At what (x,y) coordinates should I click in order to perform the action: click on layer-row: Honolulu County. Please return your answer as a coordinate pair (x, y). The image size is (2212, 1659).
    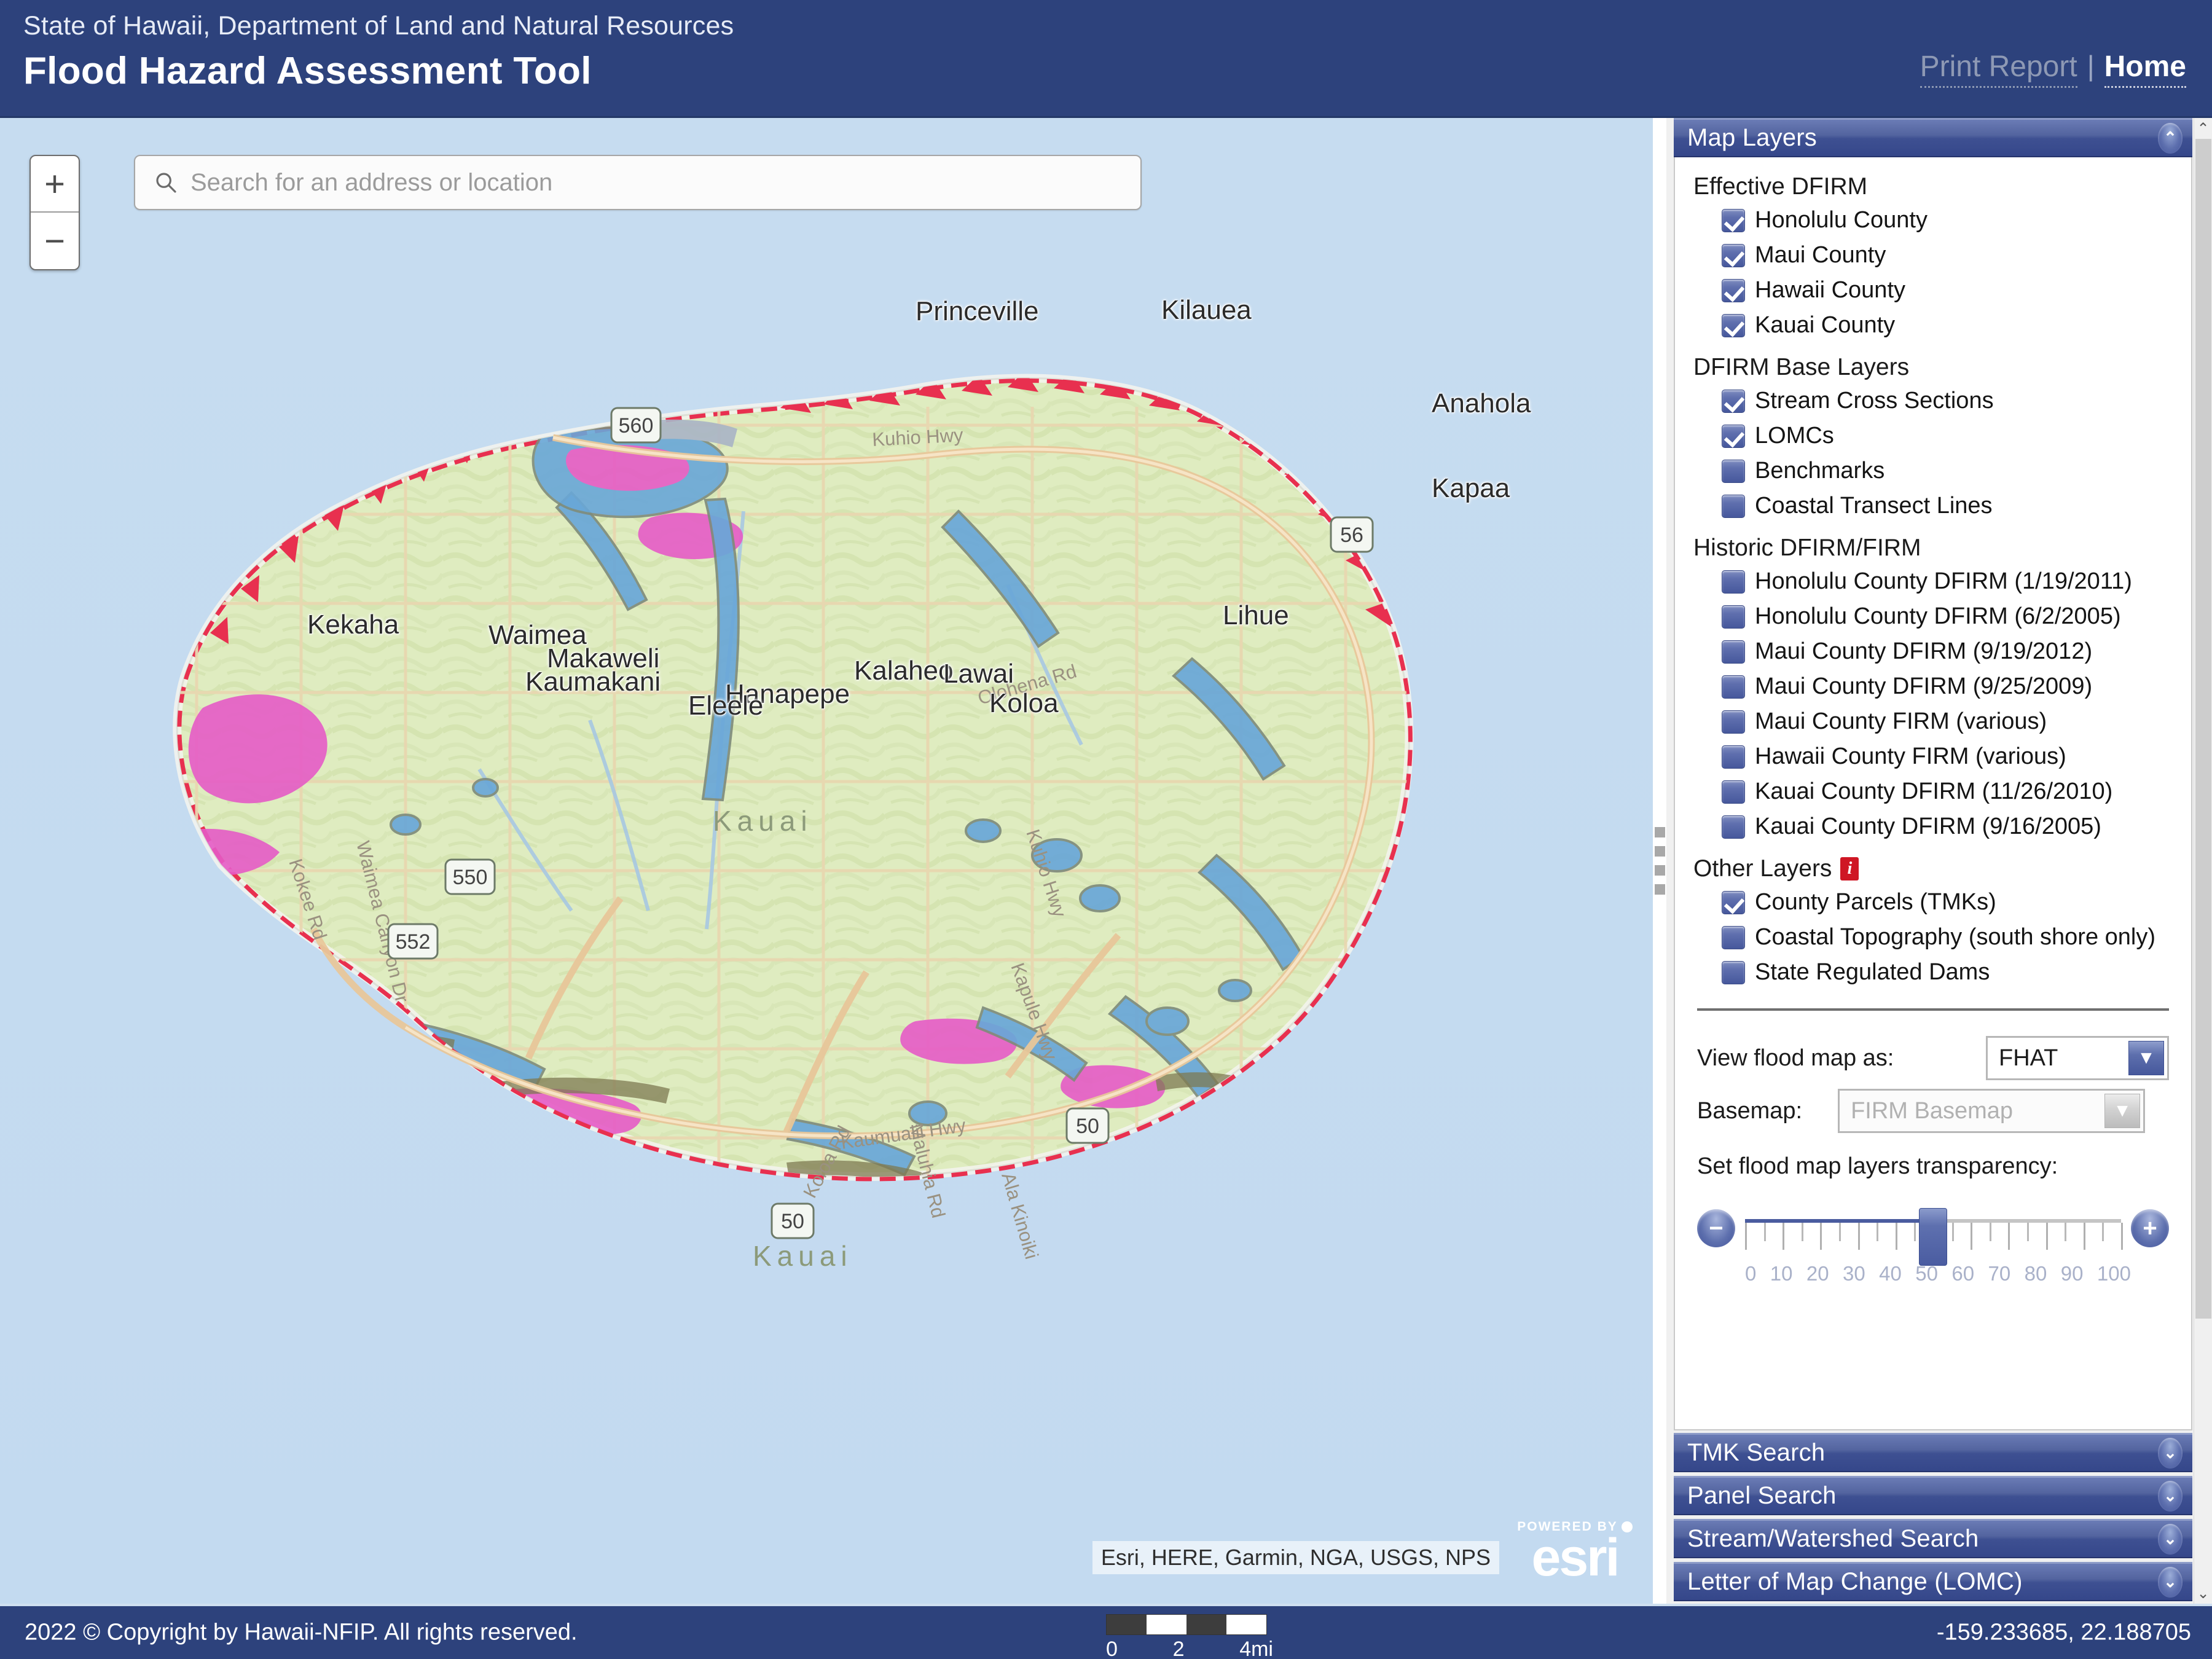
    Looking at the image, I should click on (1933, 220).